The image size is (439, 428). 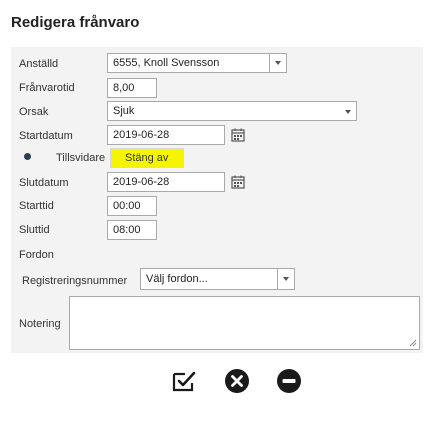 What do you see at coordinates (36, 206) in the screenshot?
I see `start-time-label: Starttid` at bounding box center [36, 206].